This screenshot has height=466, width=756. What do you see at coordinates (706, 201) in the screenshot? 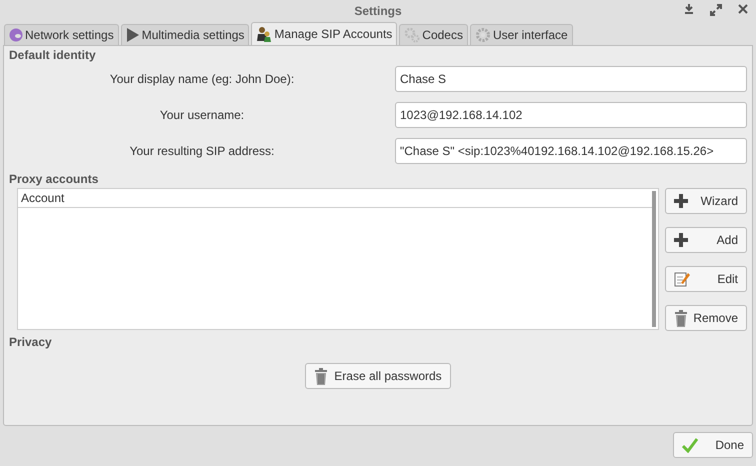
I see `account-button: Wizard` at bounding box center [706, 201].